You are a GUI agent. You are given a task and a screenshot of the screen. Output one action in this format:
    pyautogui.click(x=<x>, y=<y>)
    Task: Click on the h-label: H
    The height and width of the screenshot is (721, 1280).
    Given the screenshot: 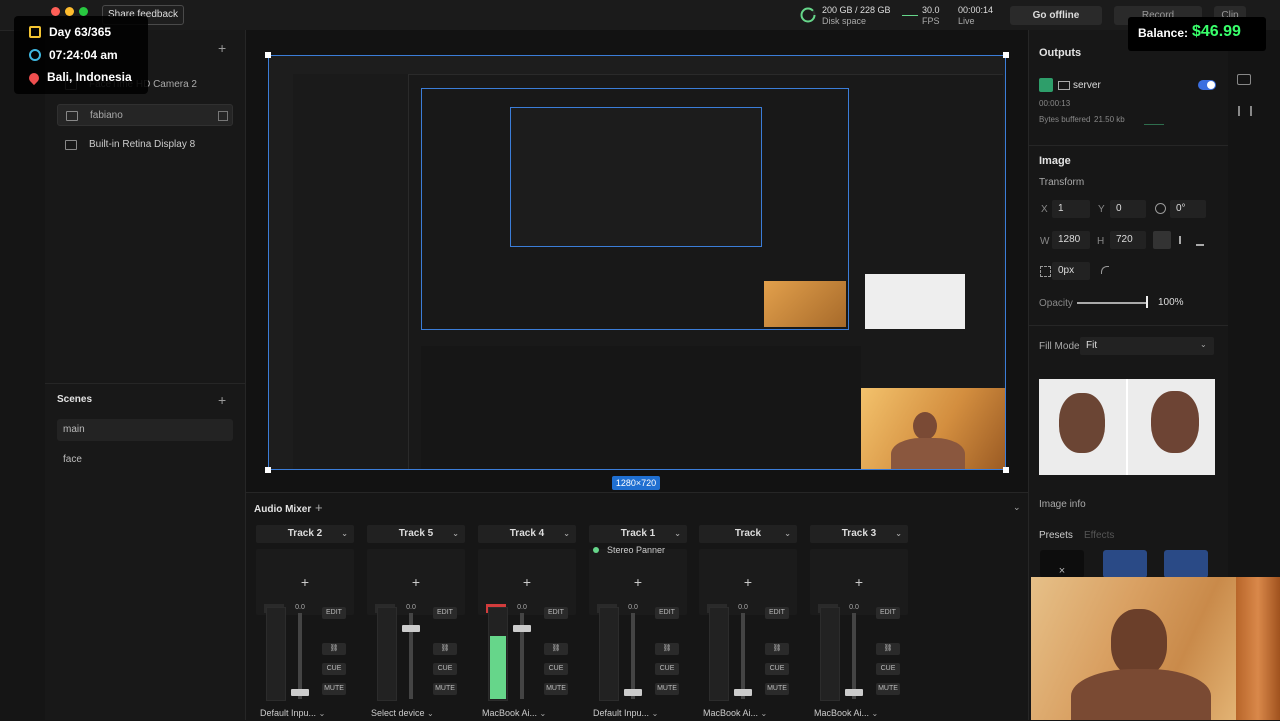 What is the action you would take?
    pyautogui.click(x=1101, y=241)
    